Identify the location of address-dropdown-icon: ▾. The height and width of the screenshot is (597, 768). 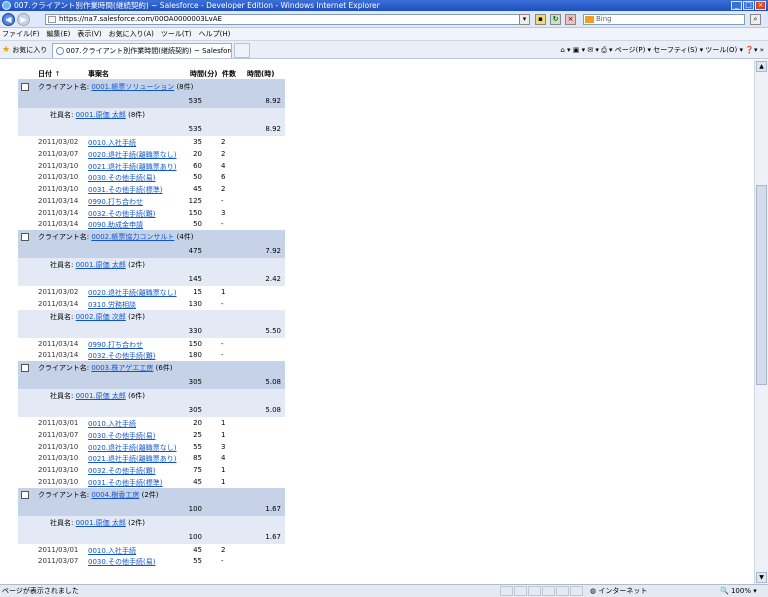
(524, 19).